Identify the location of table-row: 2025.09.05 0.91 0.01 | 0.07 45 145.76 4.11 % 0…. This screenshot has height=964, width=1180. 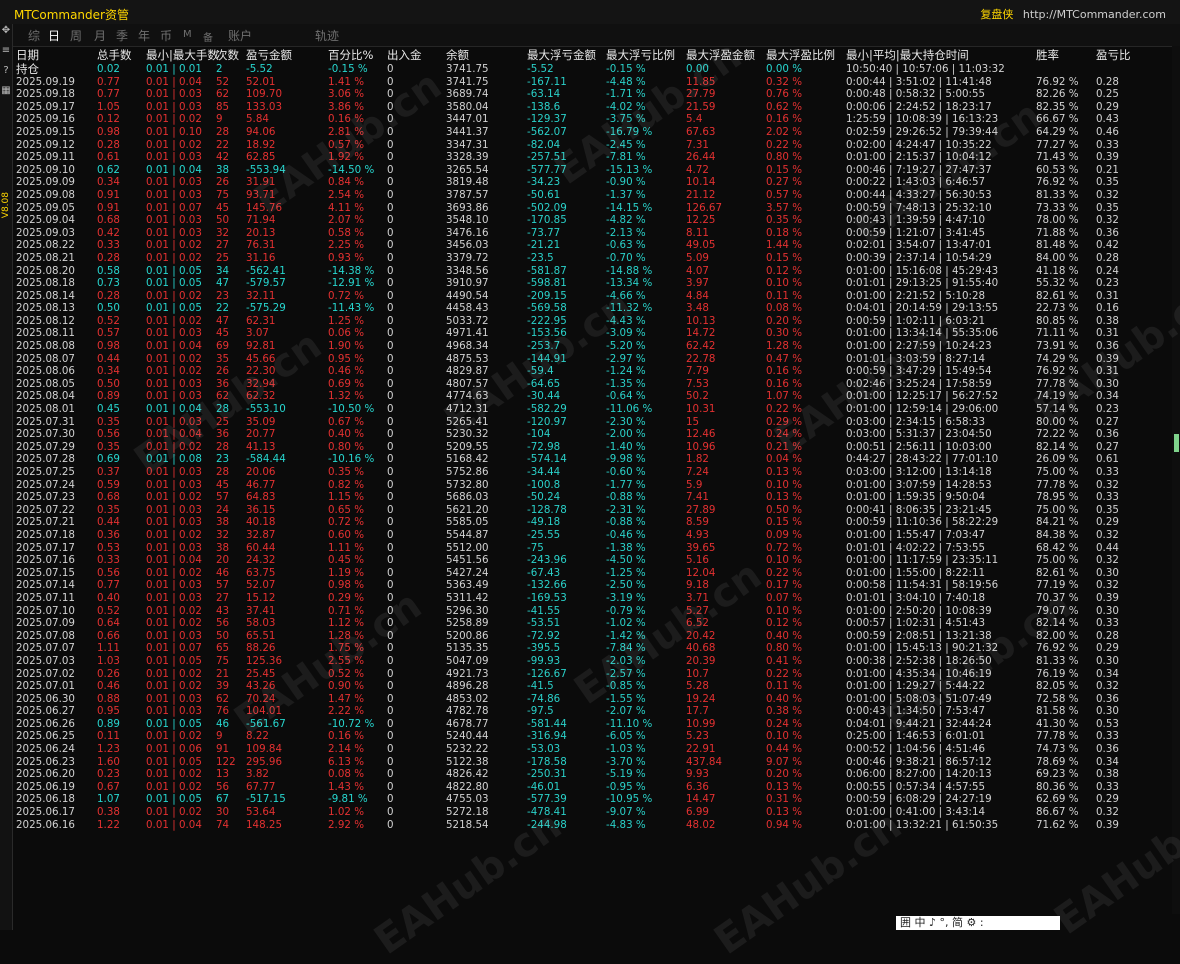
(593, 208).